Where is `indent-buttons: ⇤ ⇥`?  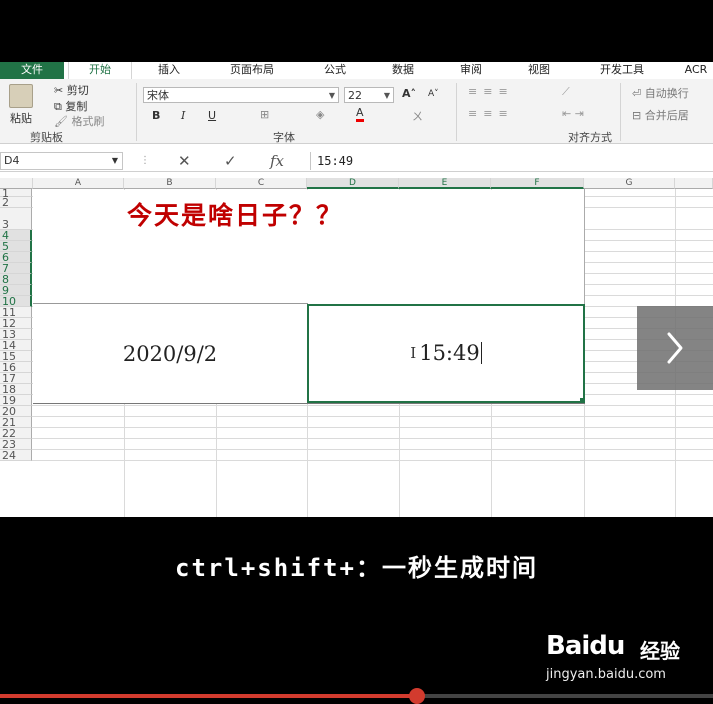
indent-buttons: ⇤ ⇥ is located at coordinates (573, 113).